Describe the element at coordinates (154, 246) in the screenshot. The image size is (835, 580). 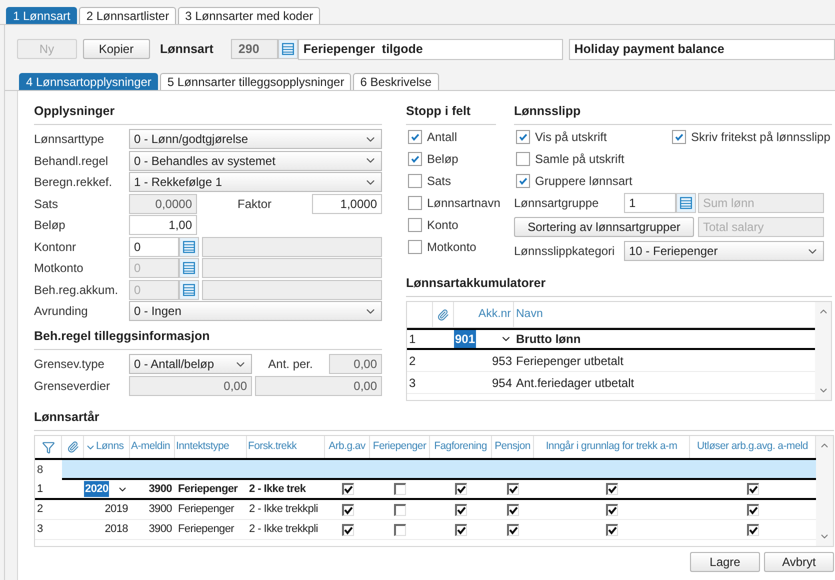
I see `input-field: 0` at that location.